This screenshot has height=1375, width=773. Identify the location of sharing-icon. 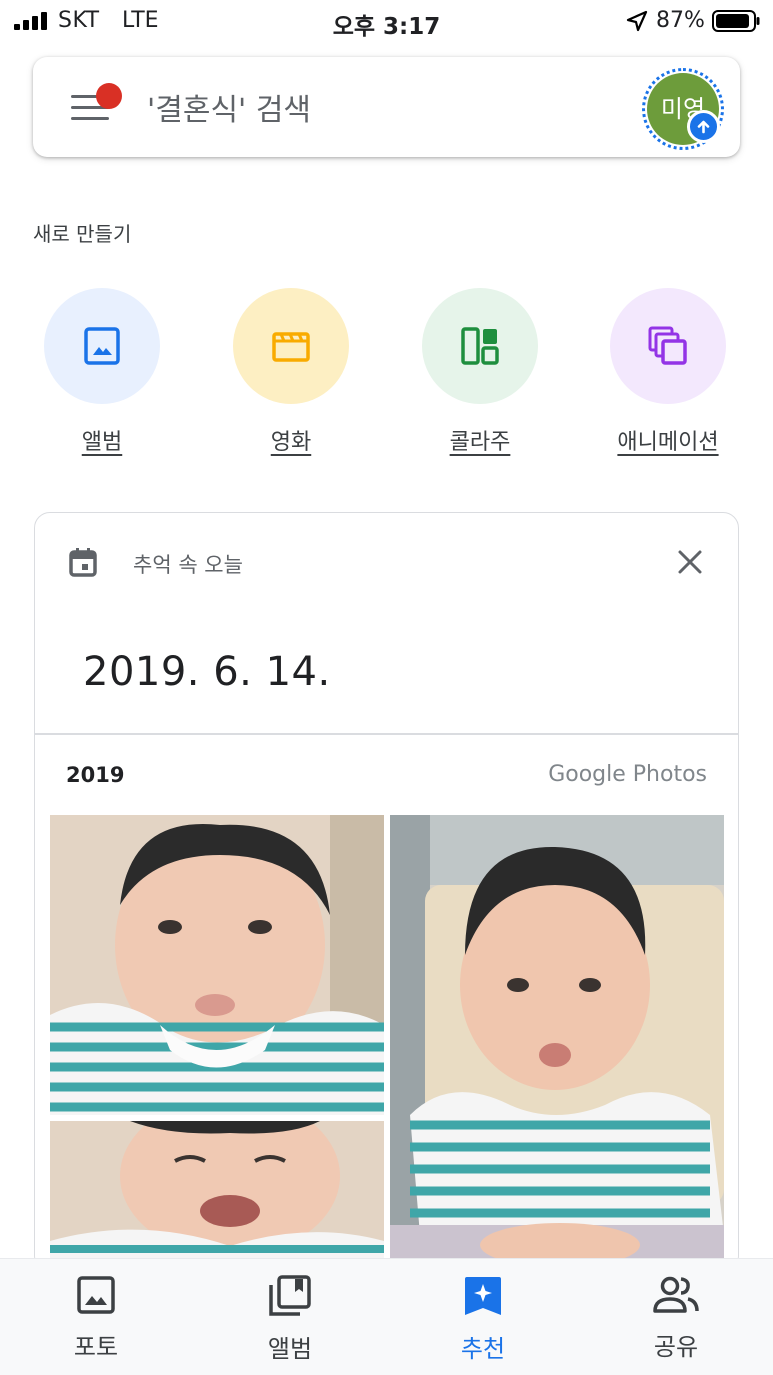
(676, 1294).